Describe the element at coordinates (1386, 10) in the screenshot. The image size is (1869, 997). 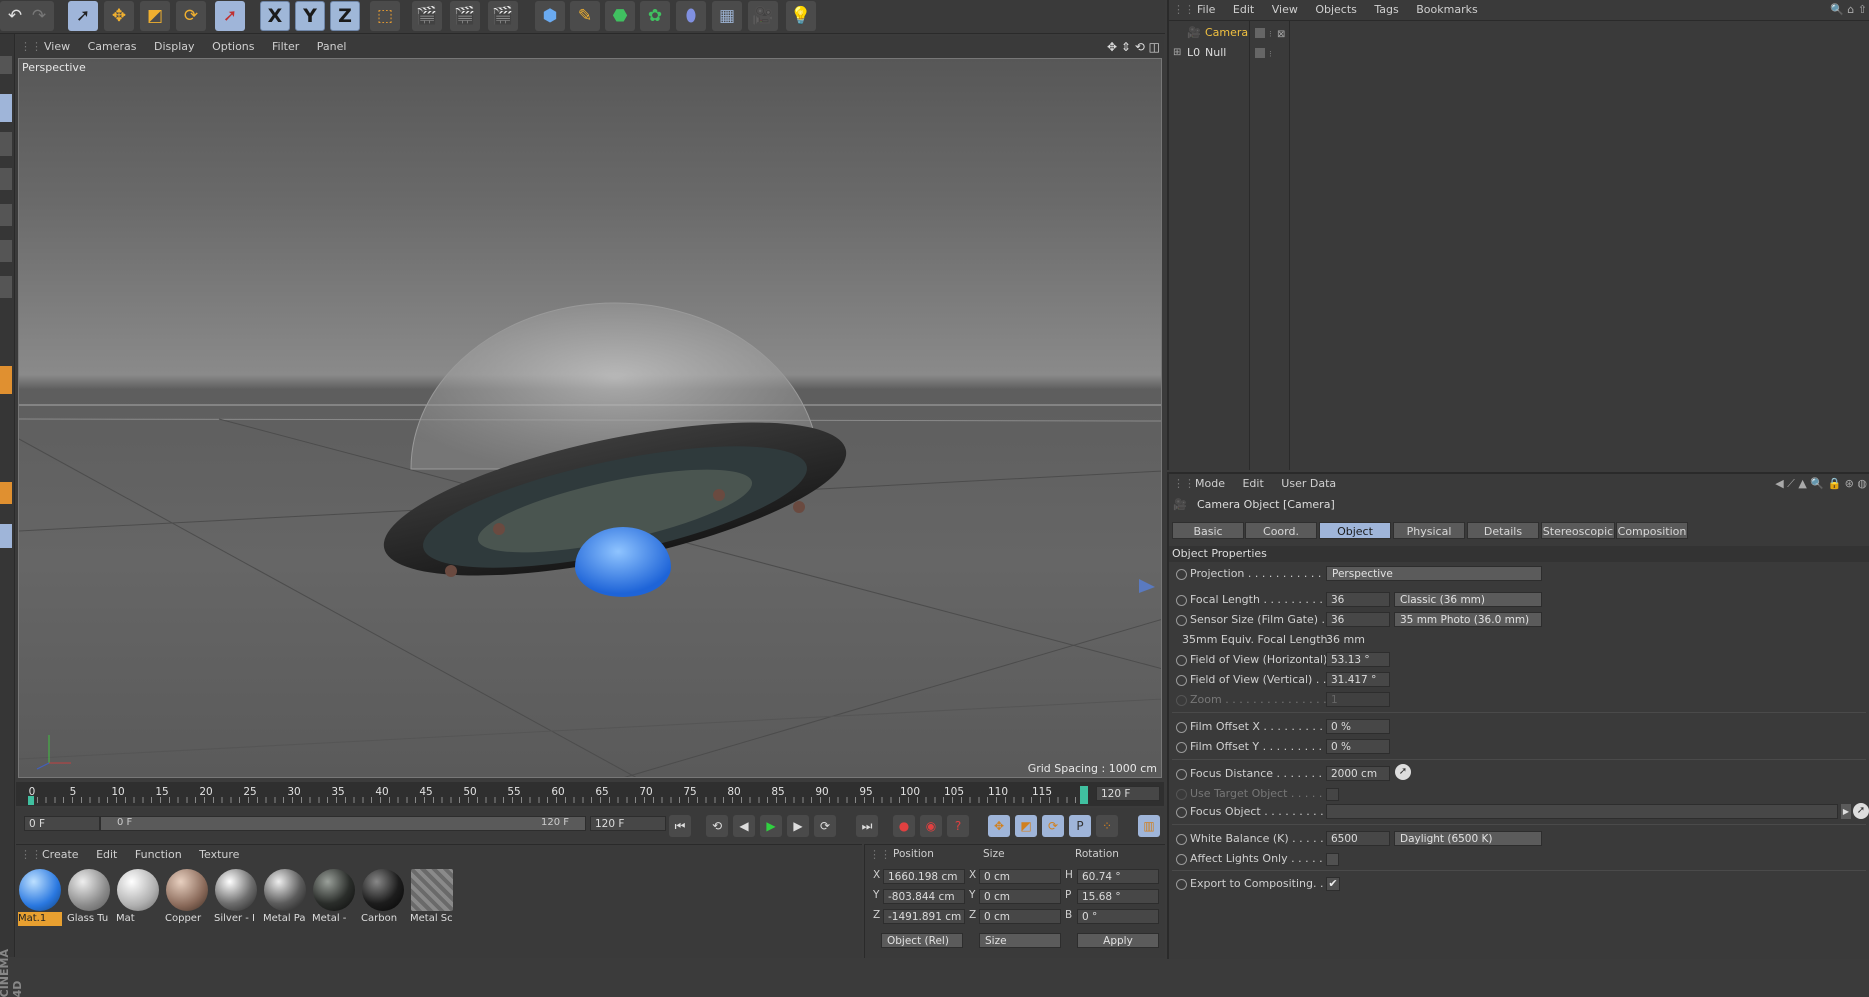
I see `menu-tags: Tags` at that location.